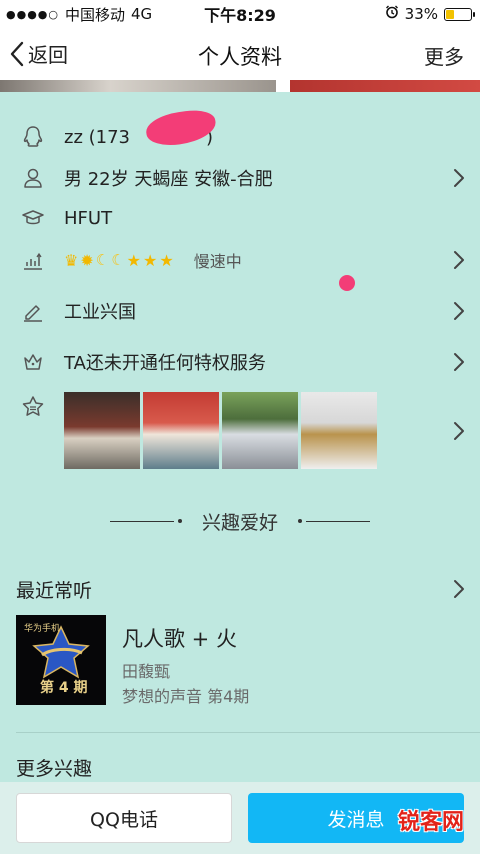  I want to click on signature-text: 工业兴国, so click(100, 312).